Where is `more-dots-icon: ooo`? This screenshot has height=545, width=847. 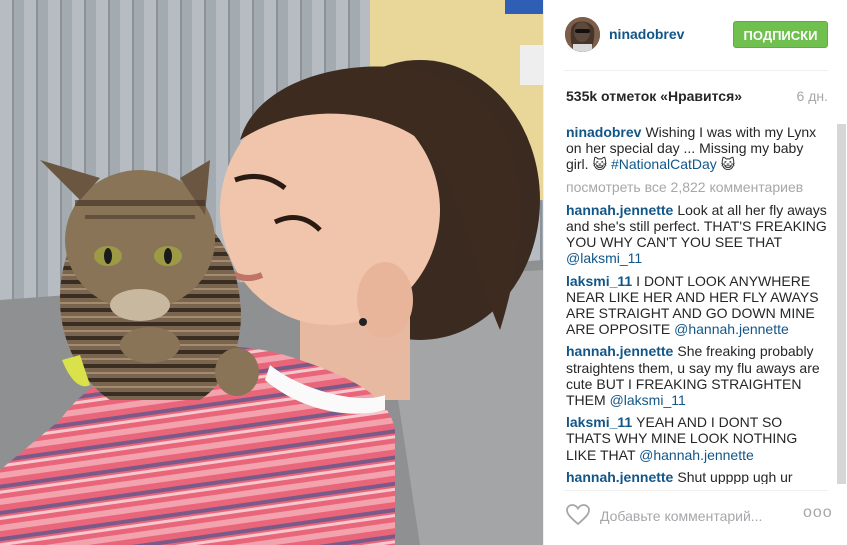 more-dots-icon: ooo is located at coordinates (817, 513).